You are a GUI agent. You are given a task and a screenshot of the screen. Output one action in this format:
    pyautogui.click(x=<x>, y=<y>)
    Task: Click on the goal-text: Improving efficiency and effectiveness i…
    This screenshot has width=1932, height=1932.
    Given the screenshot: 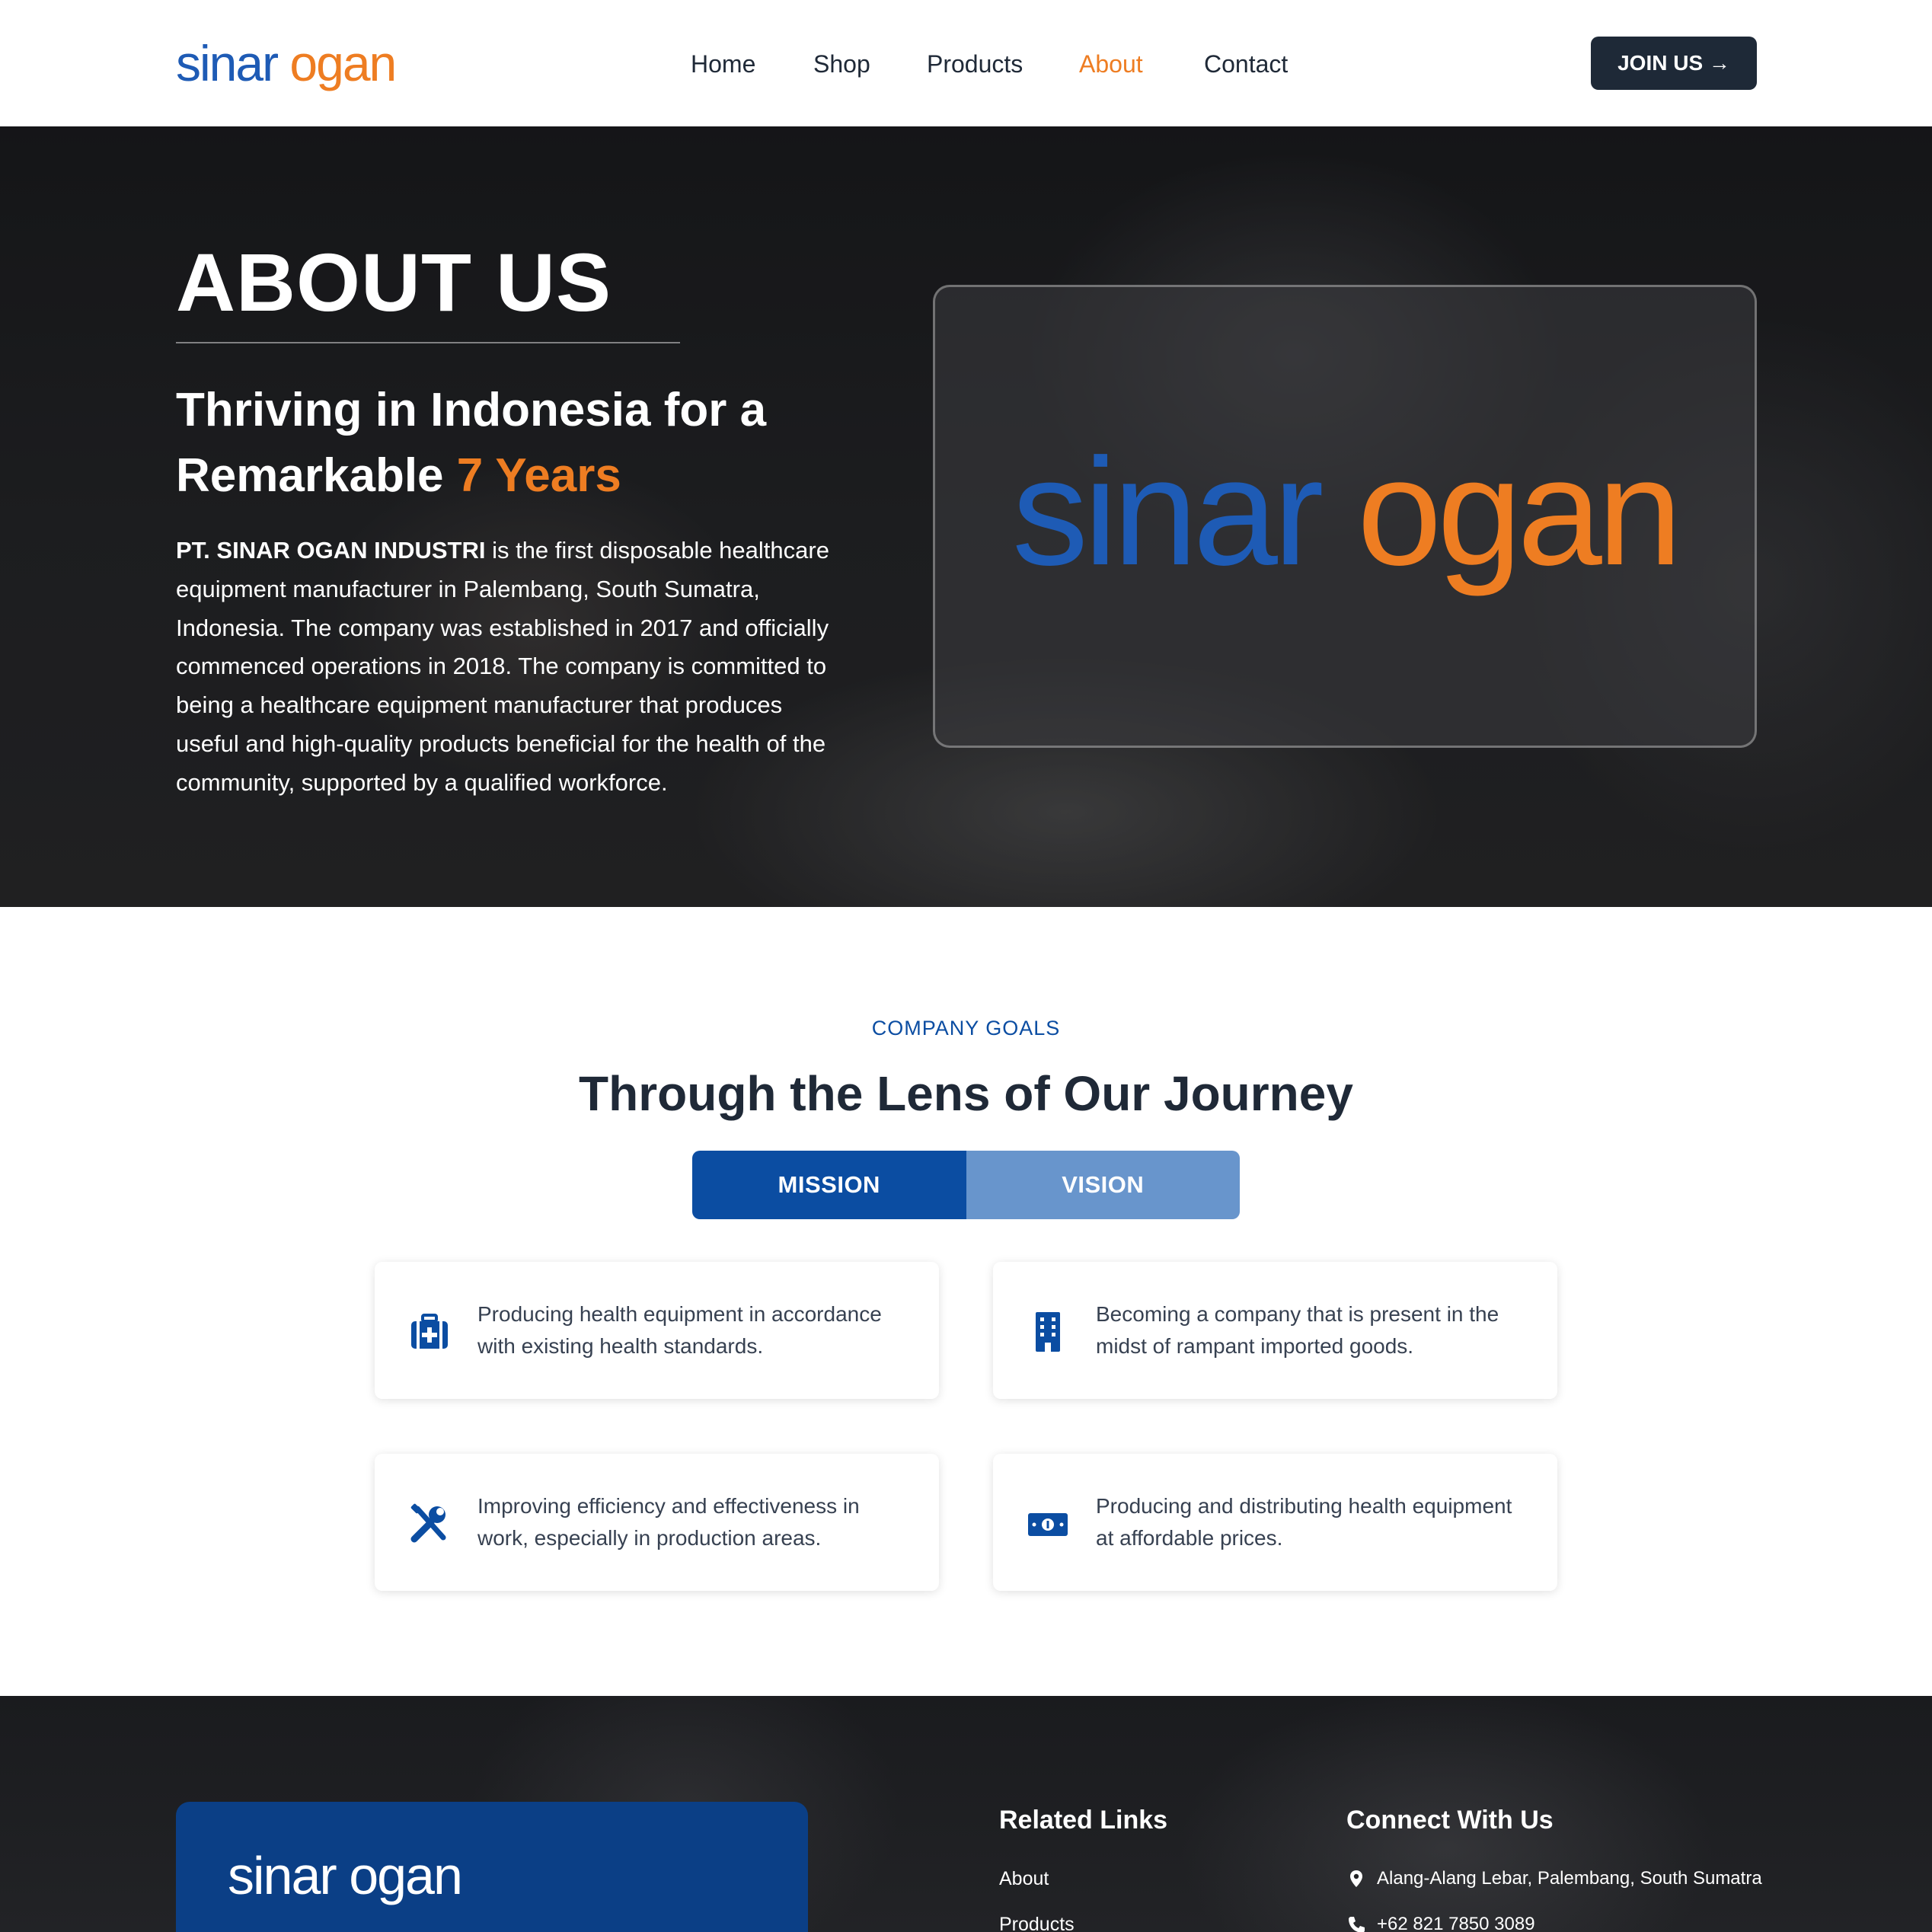 What is the action you would take?
    pyautogui.click(x=668, y=1522)
    